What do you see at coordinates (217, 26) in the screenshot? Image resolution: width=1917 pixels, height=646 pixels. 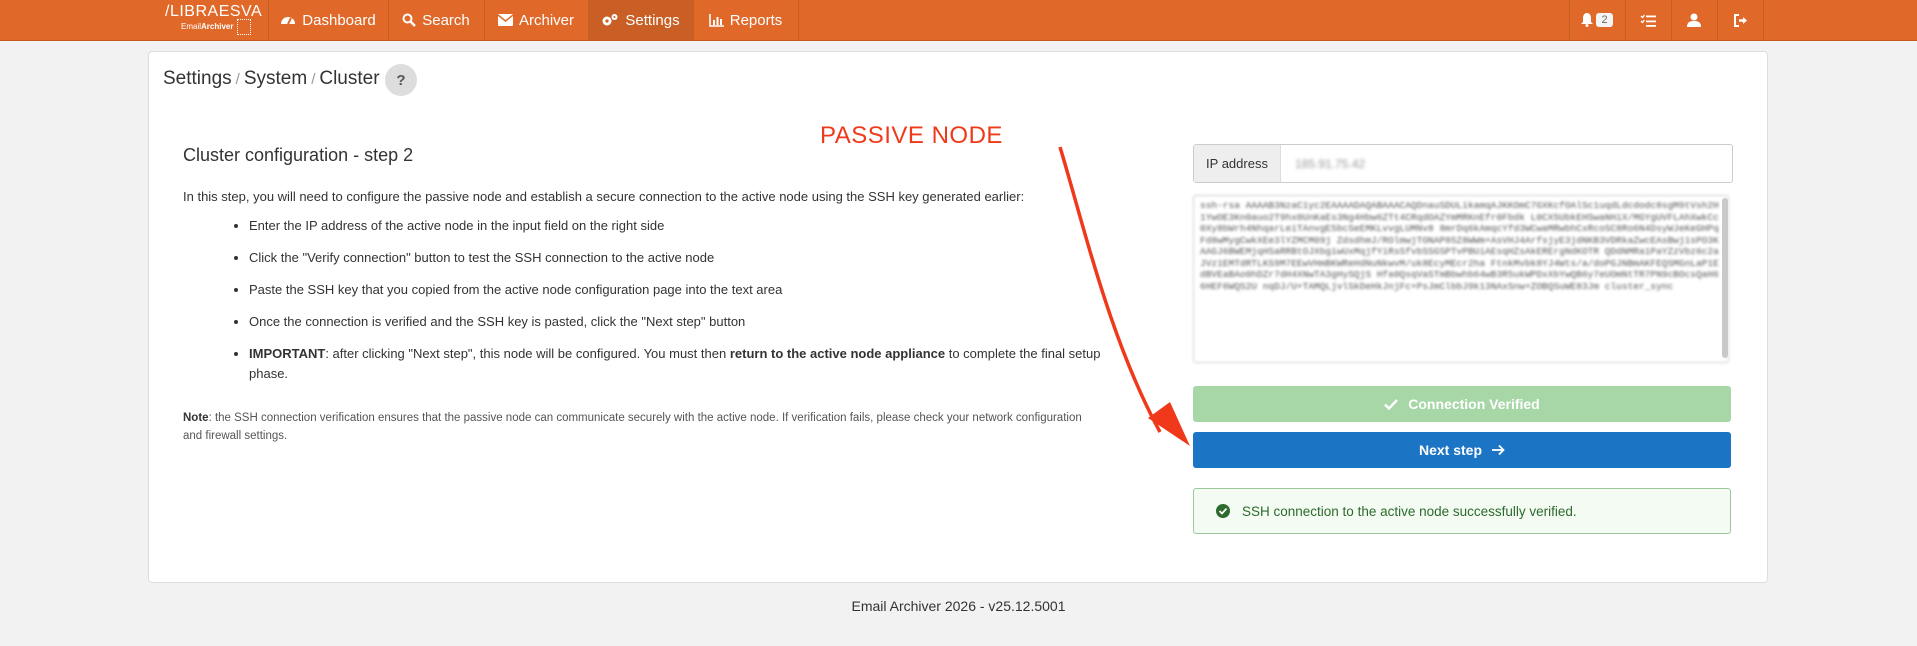 I see `brand-sub-bold: Archiver` at bounding box center [217, 26].